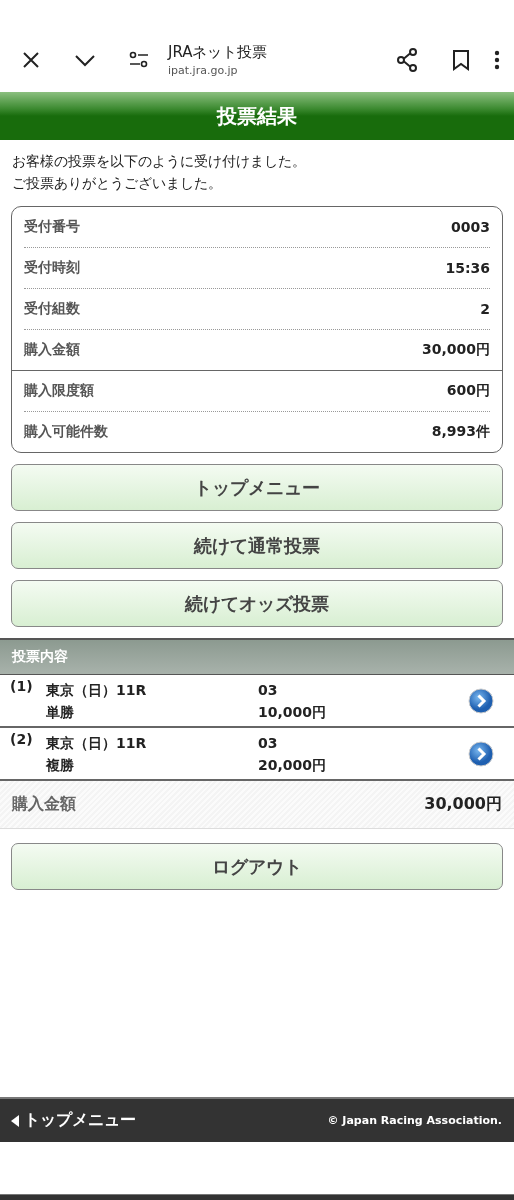 Image resolution: width=514 pixels, height=1200 pixels. What do you see at coordinates (59, 391) in the screenshot?
I see `summary-label: 購入限度額` at bounding box center [59, 391].